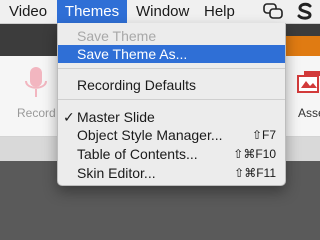 The image size is (320, 240). I want to click on menu-item-object-style-manager: Object Style Manager... ⇧F7, so click(171, 135).